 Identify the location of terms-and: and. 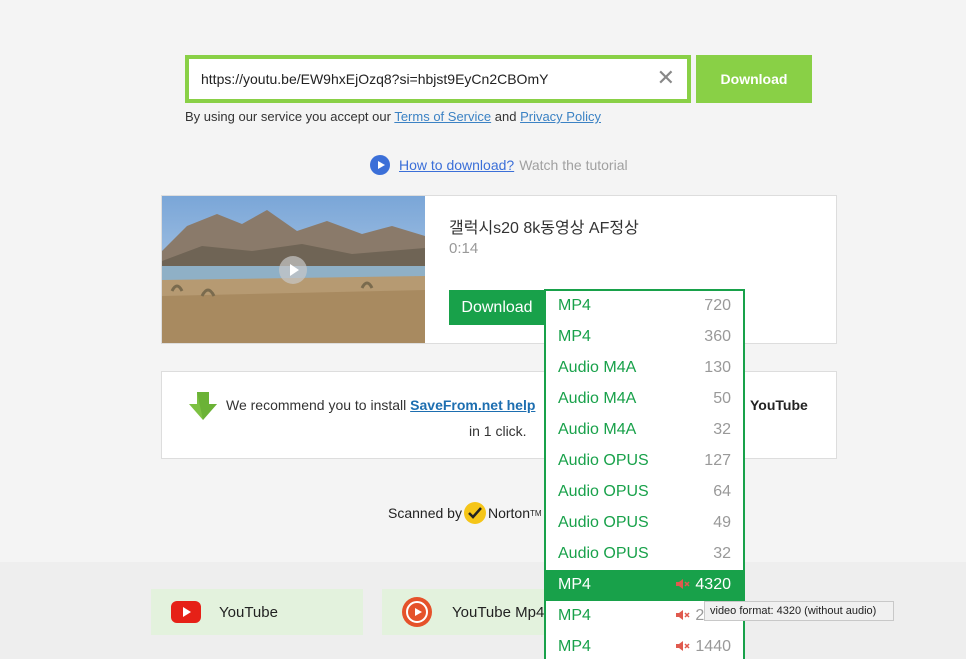
(506, 116).